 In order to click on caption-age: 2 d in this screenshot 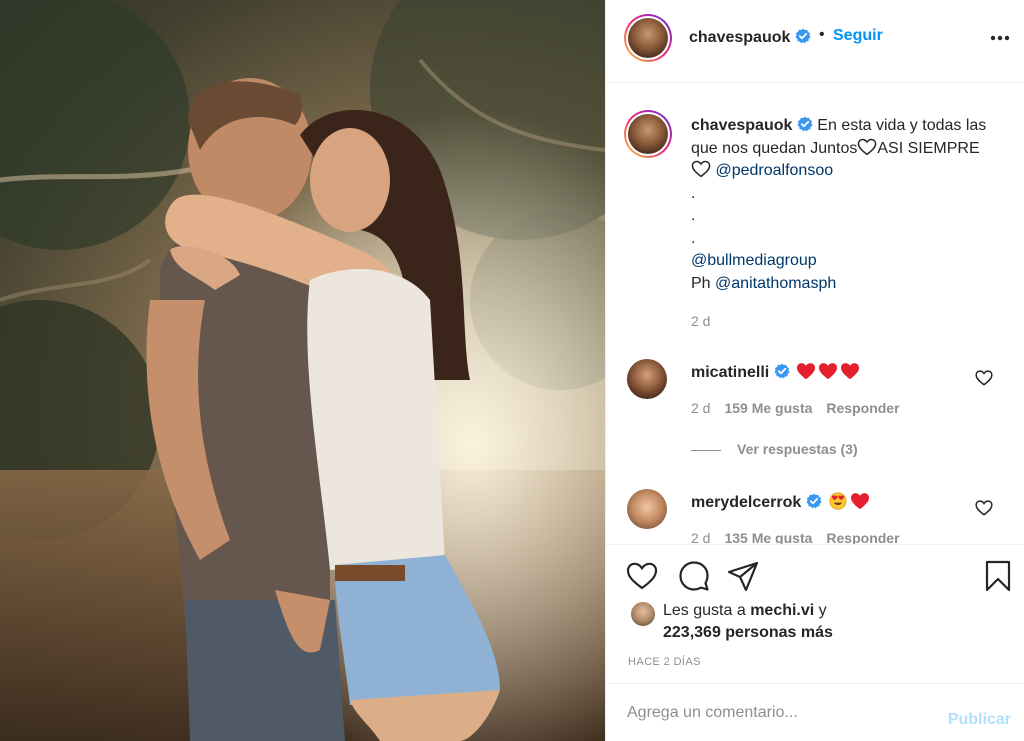, I will do `click(700, 321)`.